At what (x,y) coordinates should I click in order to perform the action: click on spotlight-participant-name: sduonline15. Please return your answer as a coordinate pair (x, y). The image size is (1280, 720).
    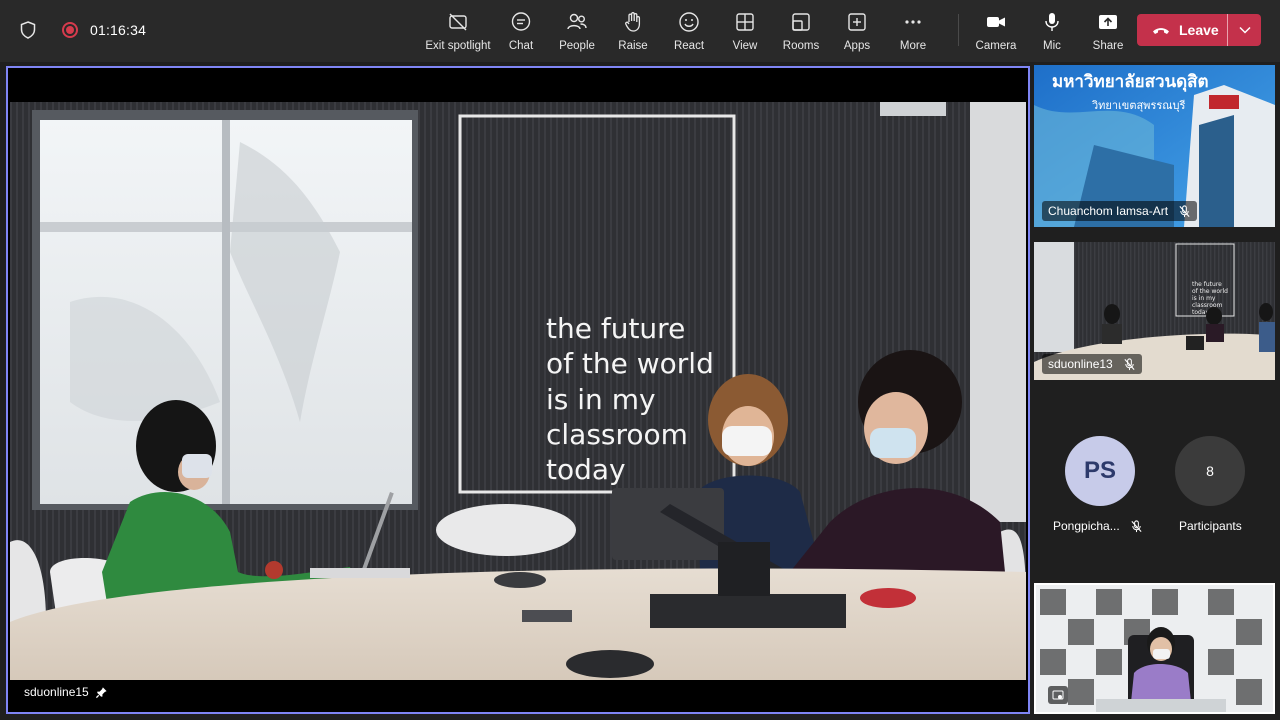
    Looking at the image, I should click on (56, 692).